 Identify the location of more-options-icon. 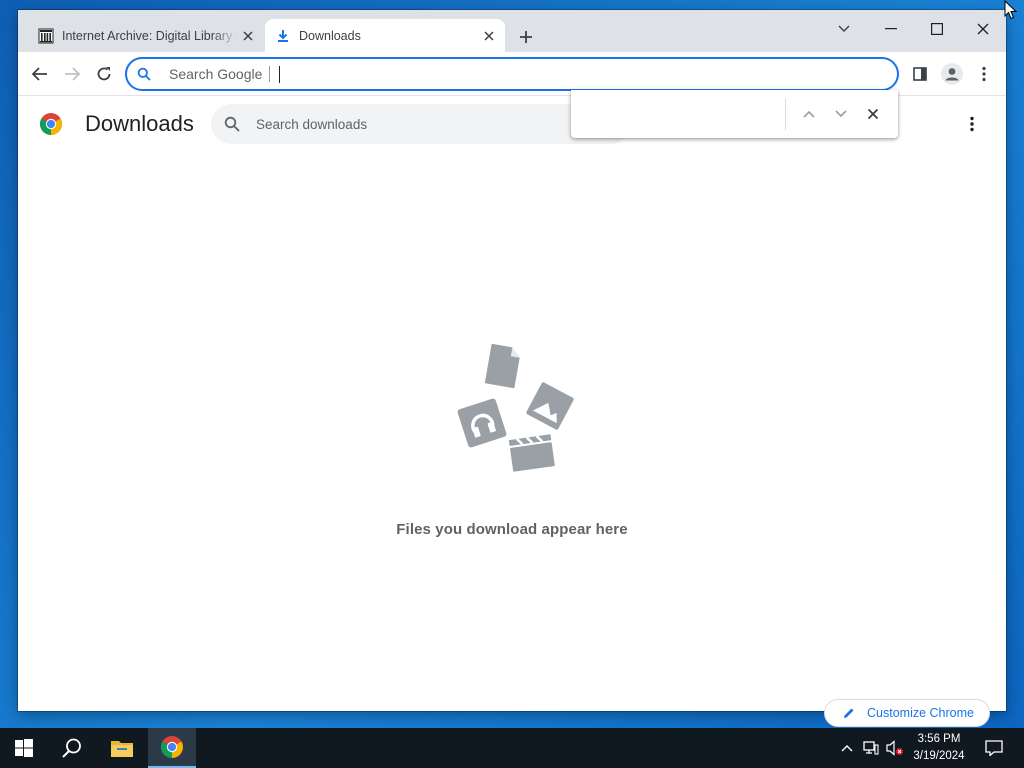
(972, 124).